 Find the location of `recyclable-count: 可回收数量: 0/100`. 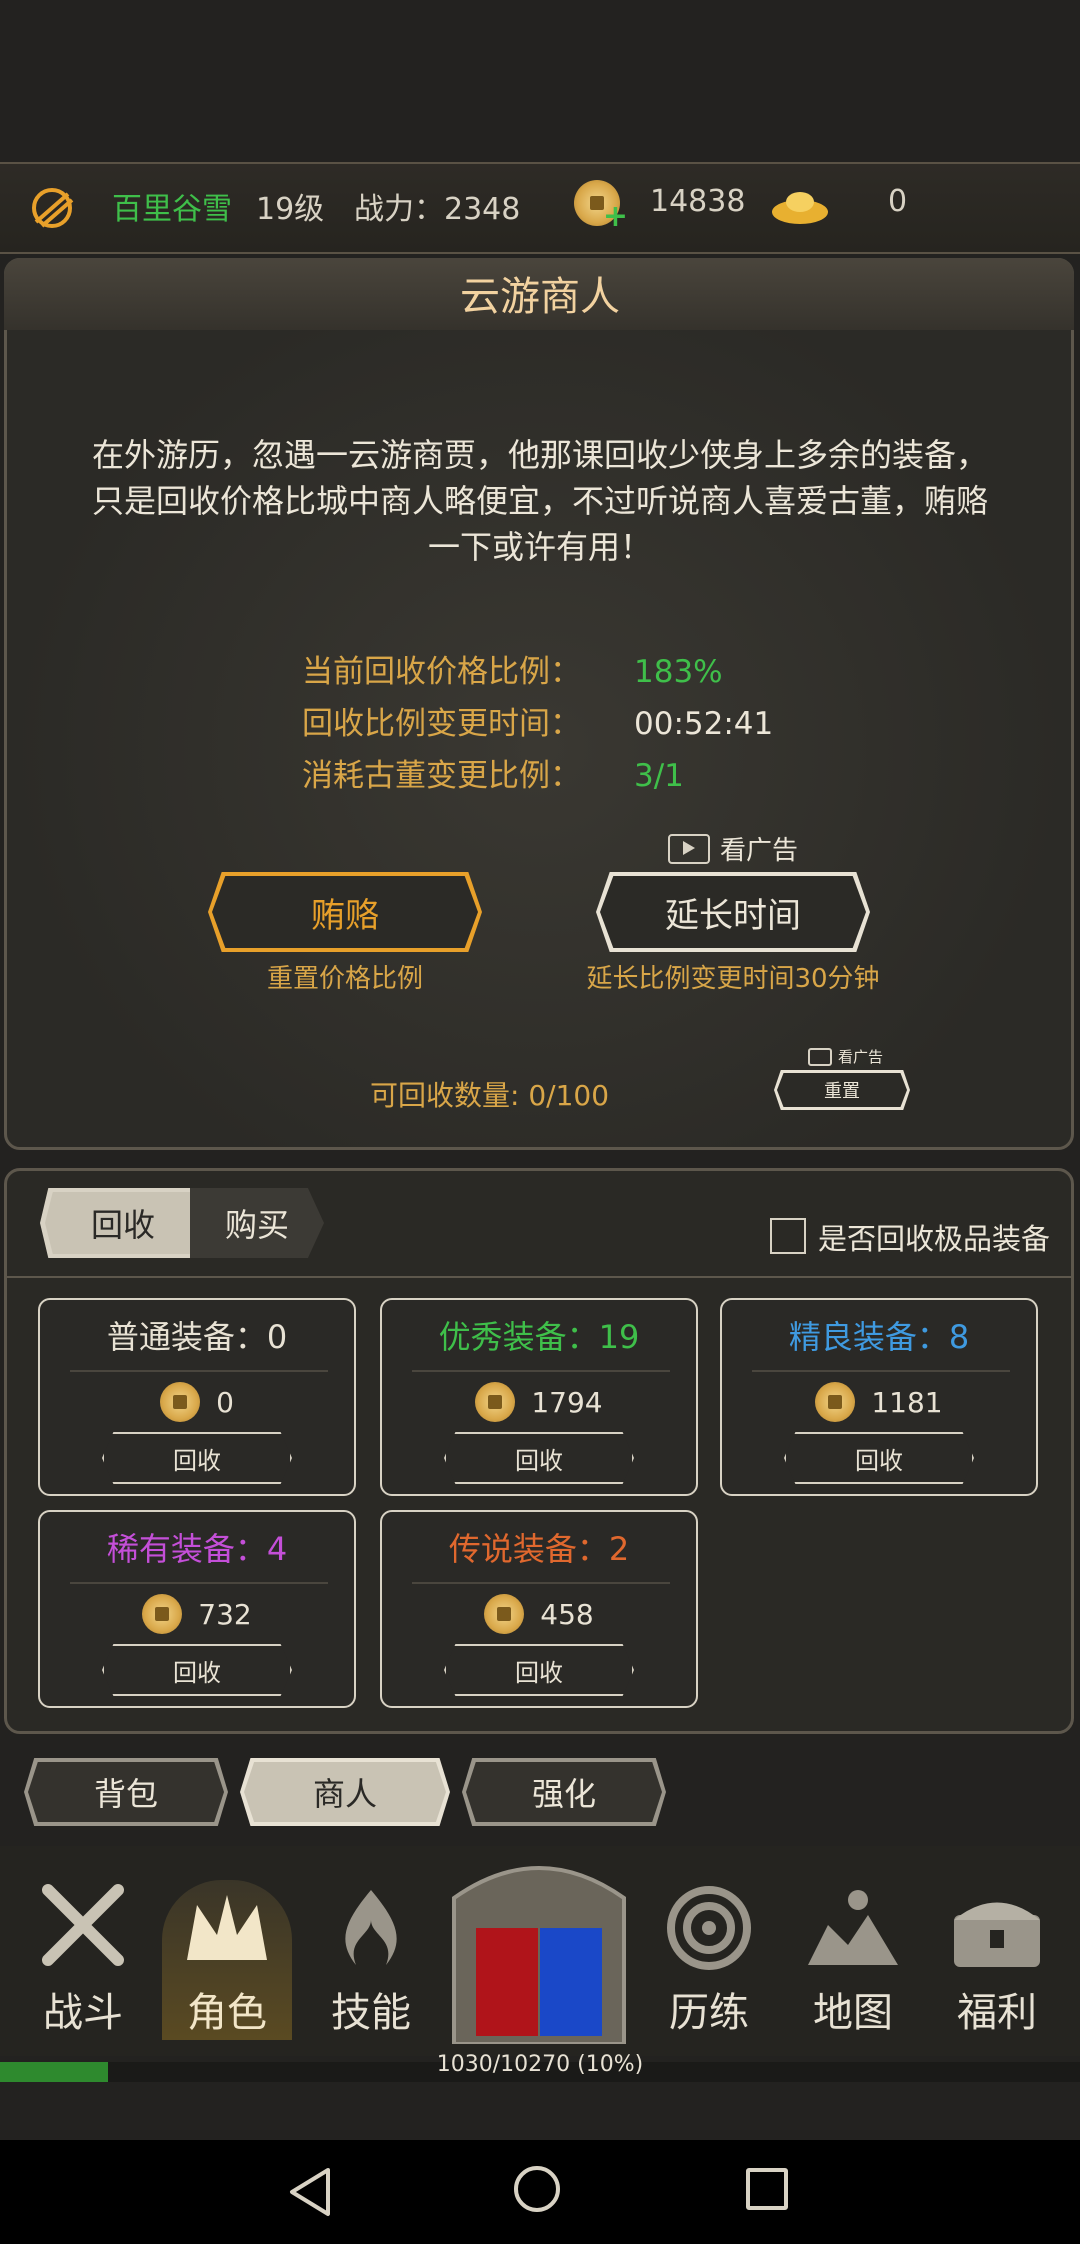

recyclable-count: 可回收数量: 0/100 is located at coordinates (490, 1095).